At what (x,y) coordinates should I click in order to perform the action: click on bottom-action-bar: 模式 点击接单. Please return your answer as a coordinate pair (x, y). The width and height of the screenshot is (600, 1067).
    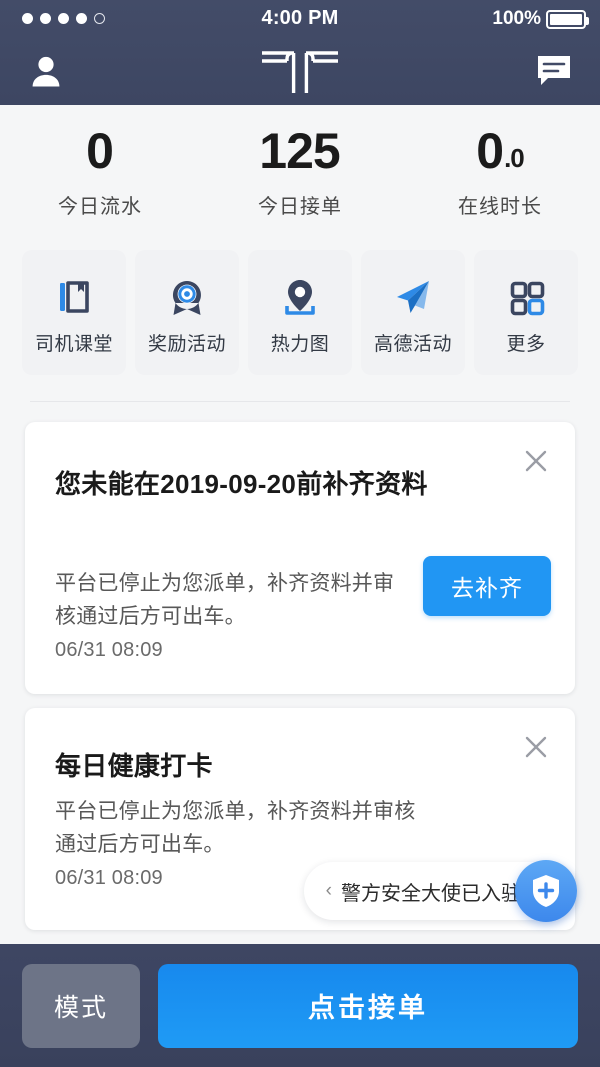
    Looking at the image, I should click on (300, 1005).